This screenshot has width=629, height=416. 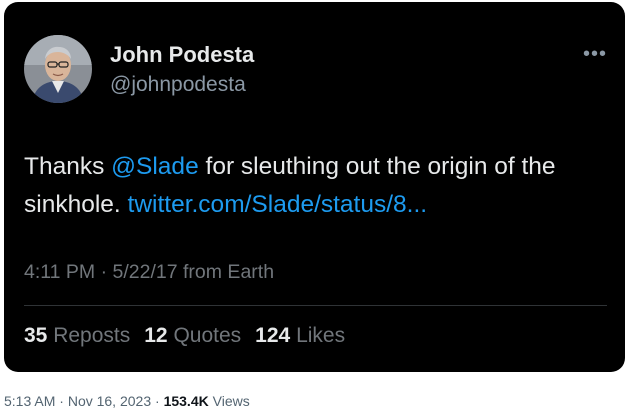 What do you see at coordinates (36, 335) in the screenshot?
I see `reposts-count: 35` at bounding box center [36, 335].